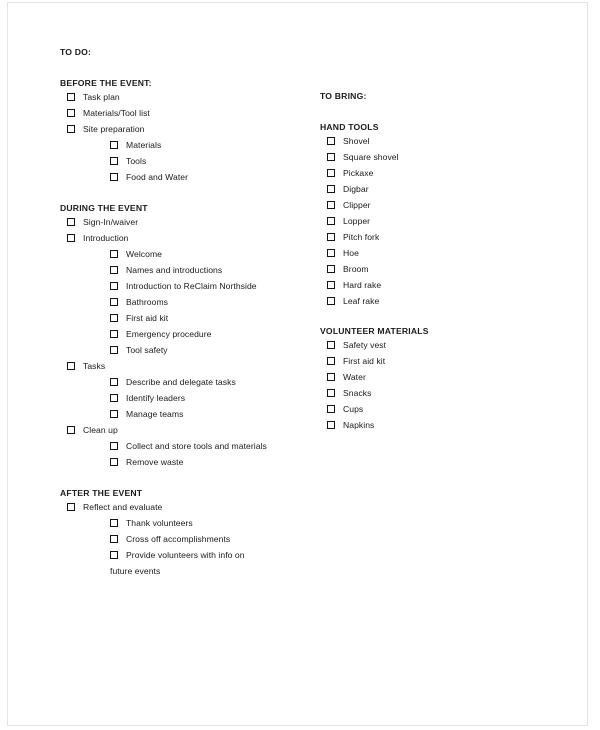 The width and height of the screenshot is (600, 730). Describe the element at coordinates (210, 334) in the screenshot. I see `checklist-item: Emergency procedure` at that location.